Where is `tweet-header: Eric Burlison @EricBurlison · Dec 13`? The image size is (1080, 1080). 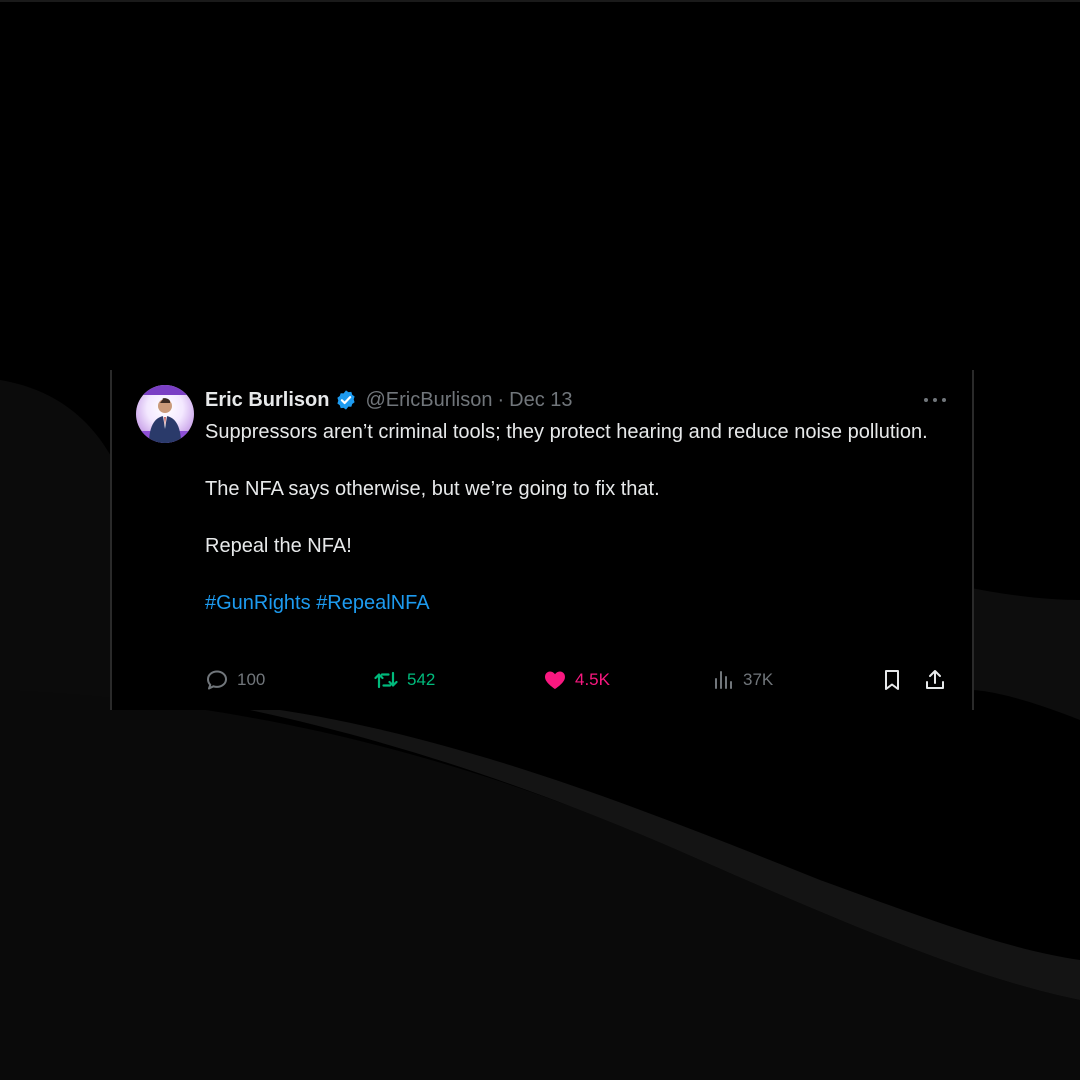
tweet-header: Eric Burlison @EricBurlison · Dec 13 is located at coordinates (389, 400).